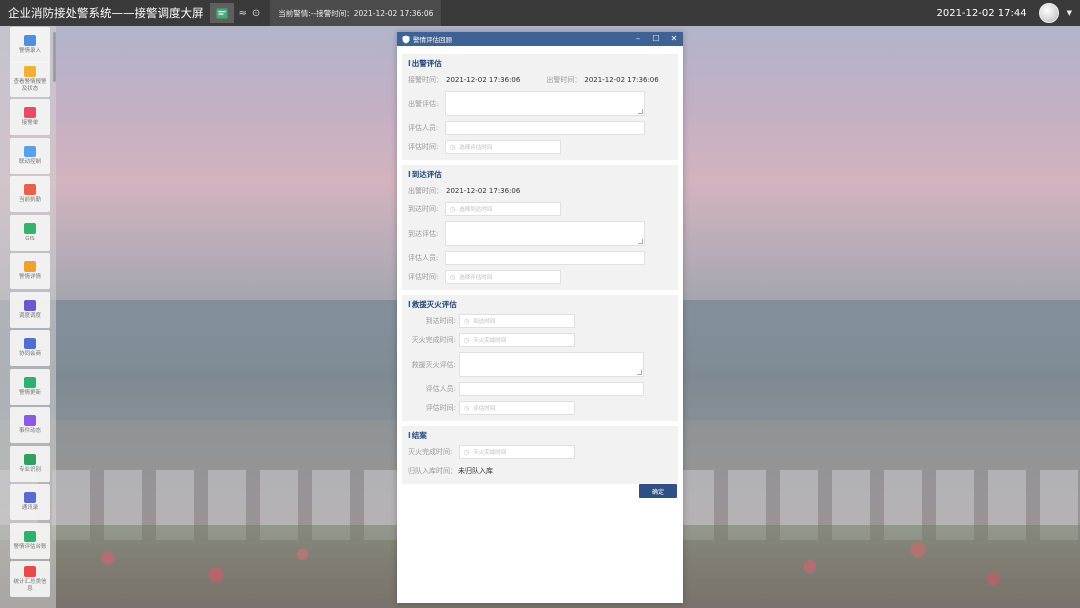 The image size is (1080, 608). Describe the element at coordinates (483, 191) in the screenshot. I see `dispatch-time-value: 2021-12-02 17:36:06` at that location.